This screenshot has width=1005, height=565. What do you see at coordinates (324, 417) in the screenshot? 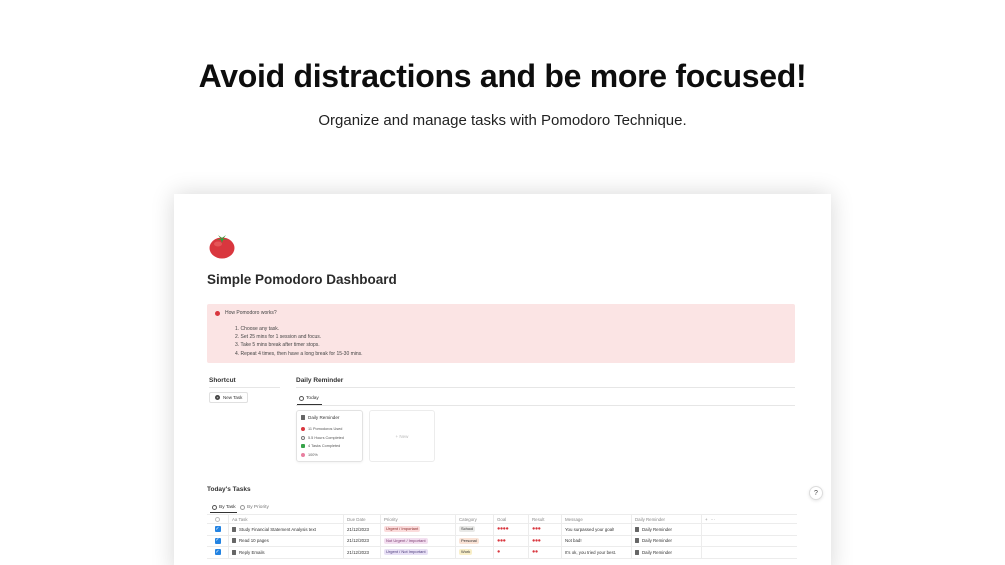
I see `card-title: Daily Reminder` at bounding box center [324, 417].